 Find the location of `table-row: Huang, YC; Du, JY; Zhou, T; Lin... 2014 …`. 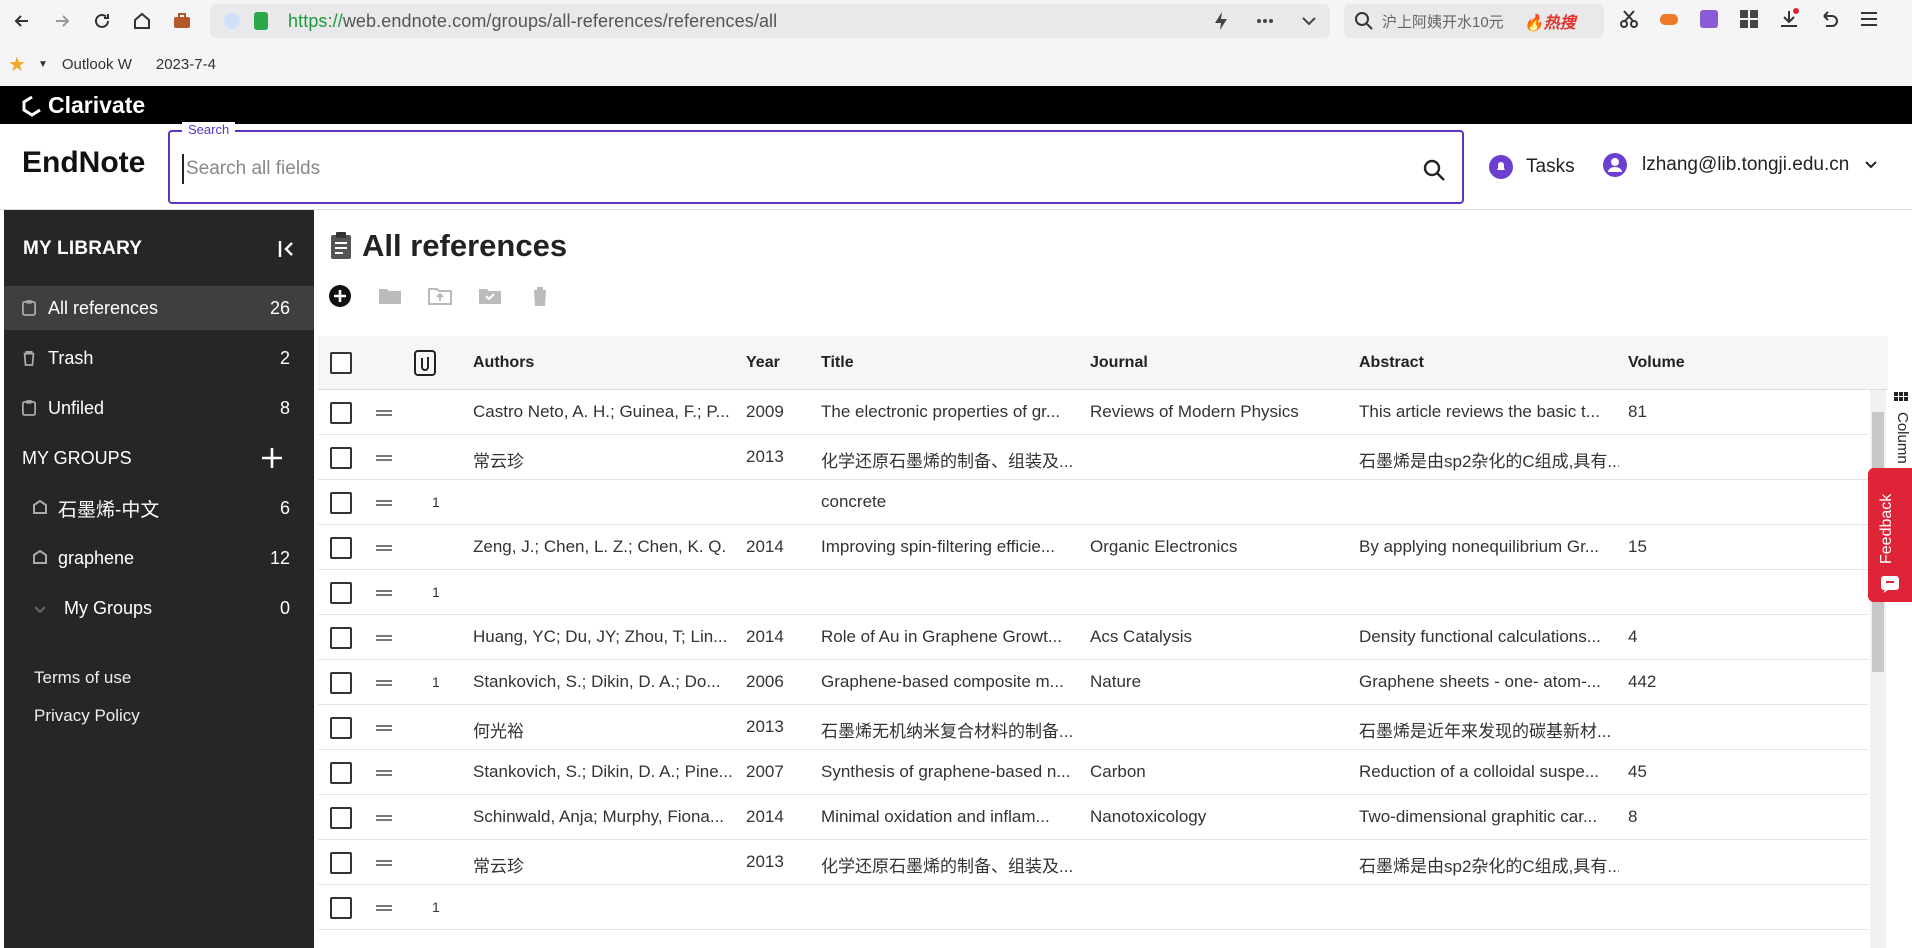

table-row: Huang, YC; Du, JY; Zhou, T; Lin... 2014 … is located at coordinates (1093, 637).